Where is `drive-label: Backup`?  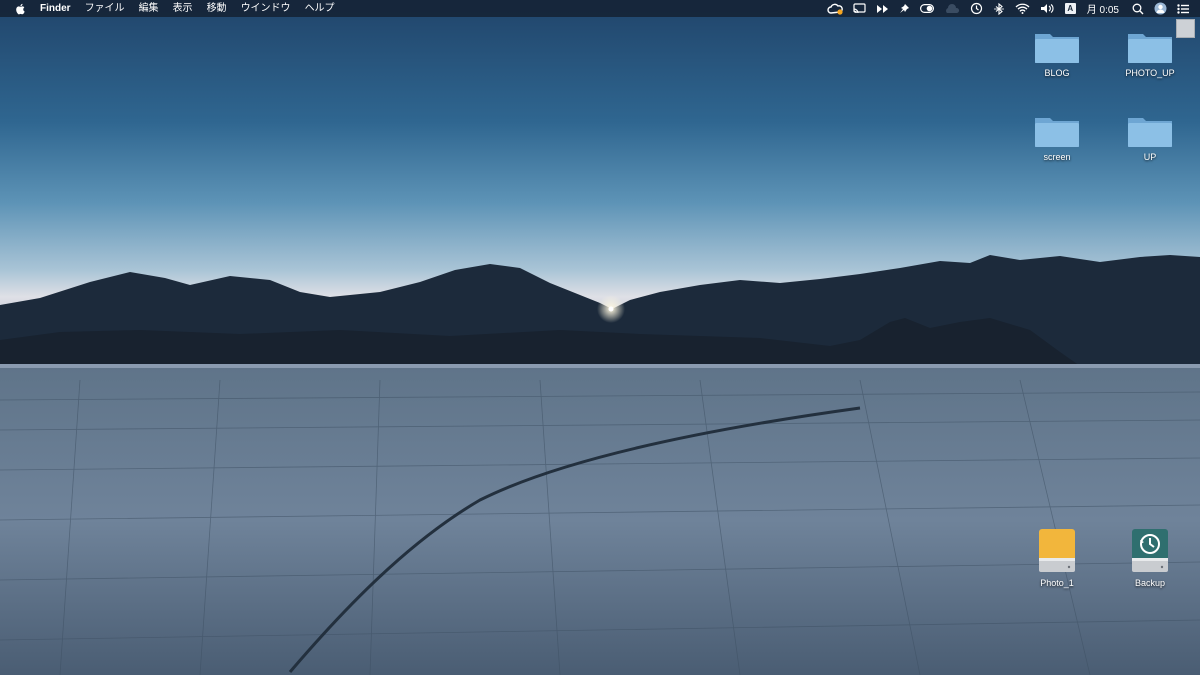 drive-label: Backup is located at coordinates (1150, 583).